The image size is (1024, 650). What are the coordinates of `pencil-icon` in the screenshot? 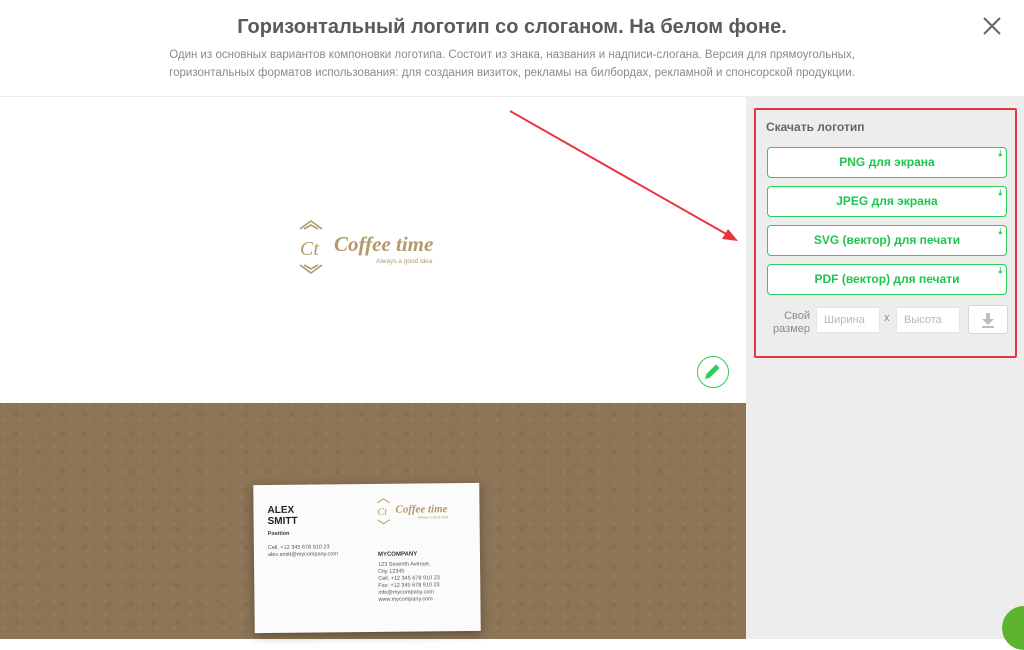 It's located at (712, 371).